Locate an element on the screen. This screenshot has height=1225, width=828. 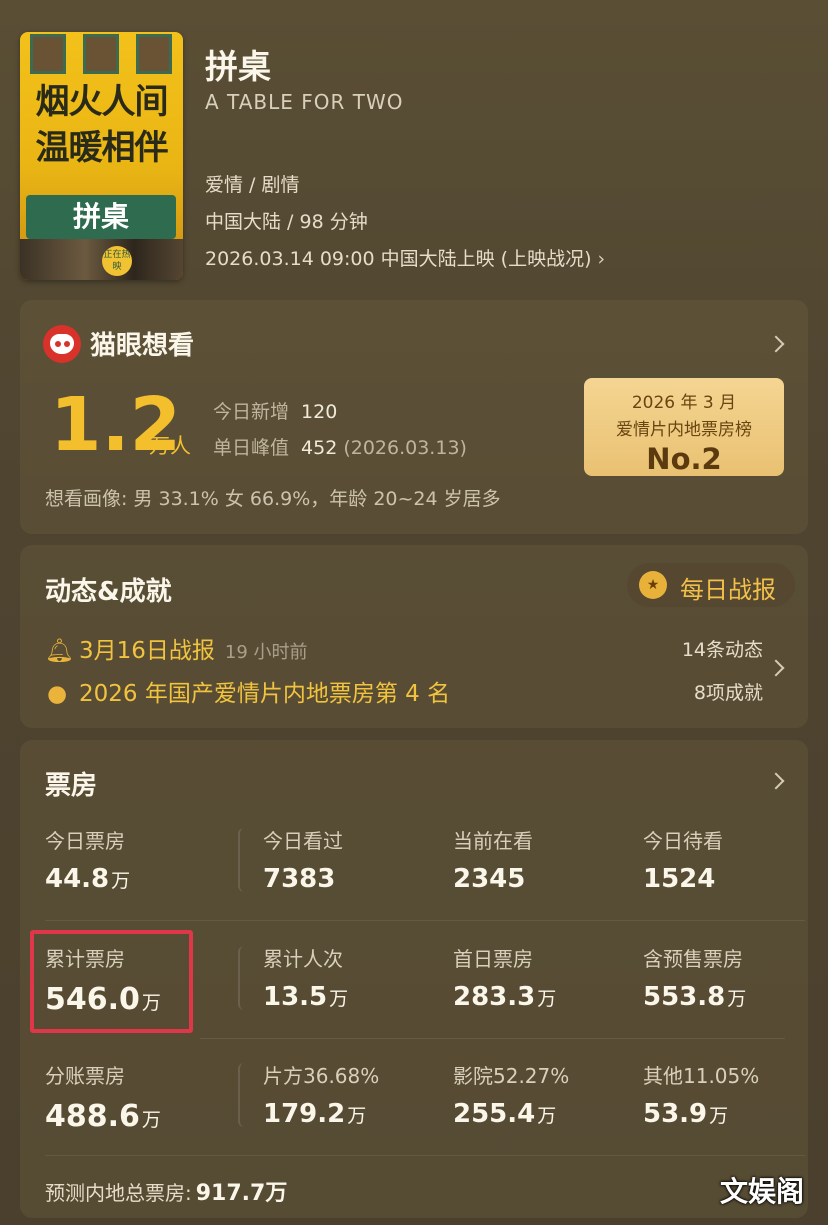
stat-producer-share: 片方36.68% 179.2 万 is located at coordinates (321, 1094).